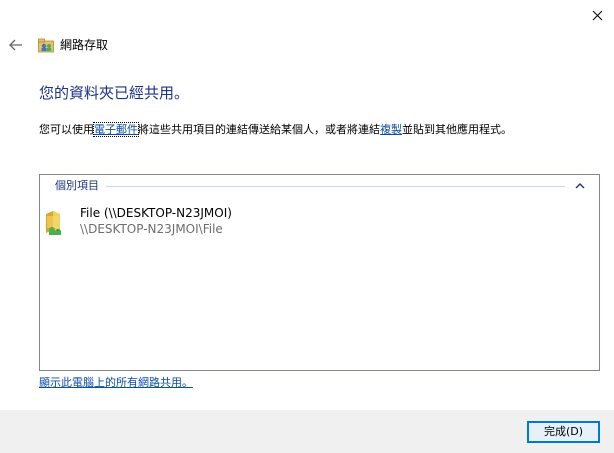  I want to click on chevron-up-icon, so click(580, 186).